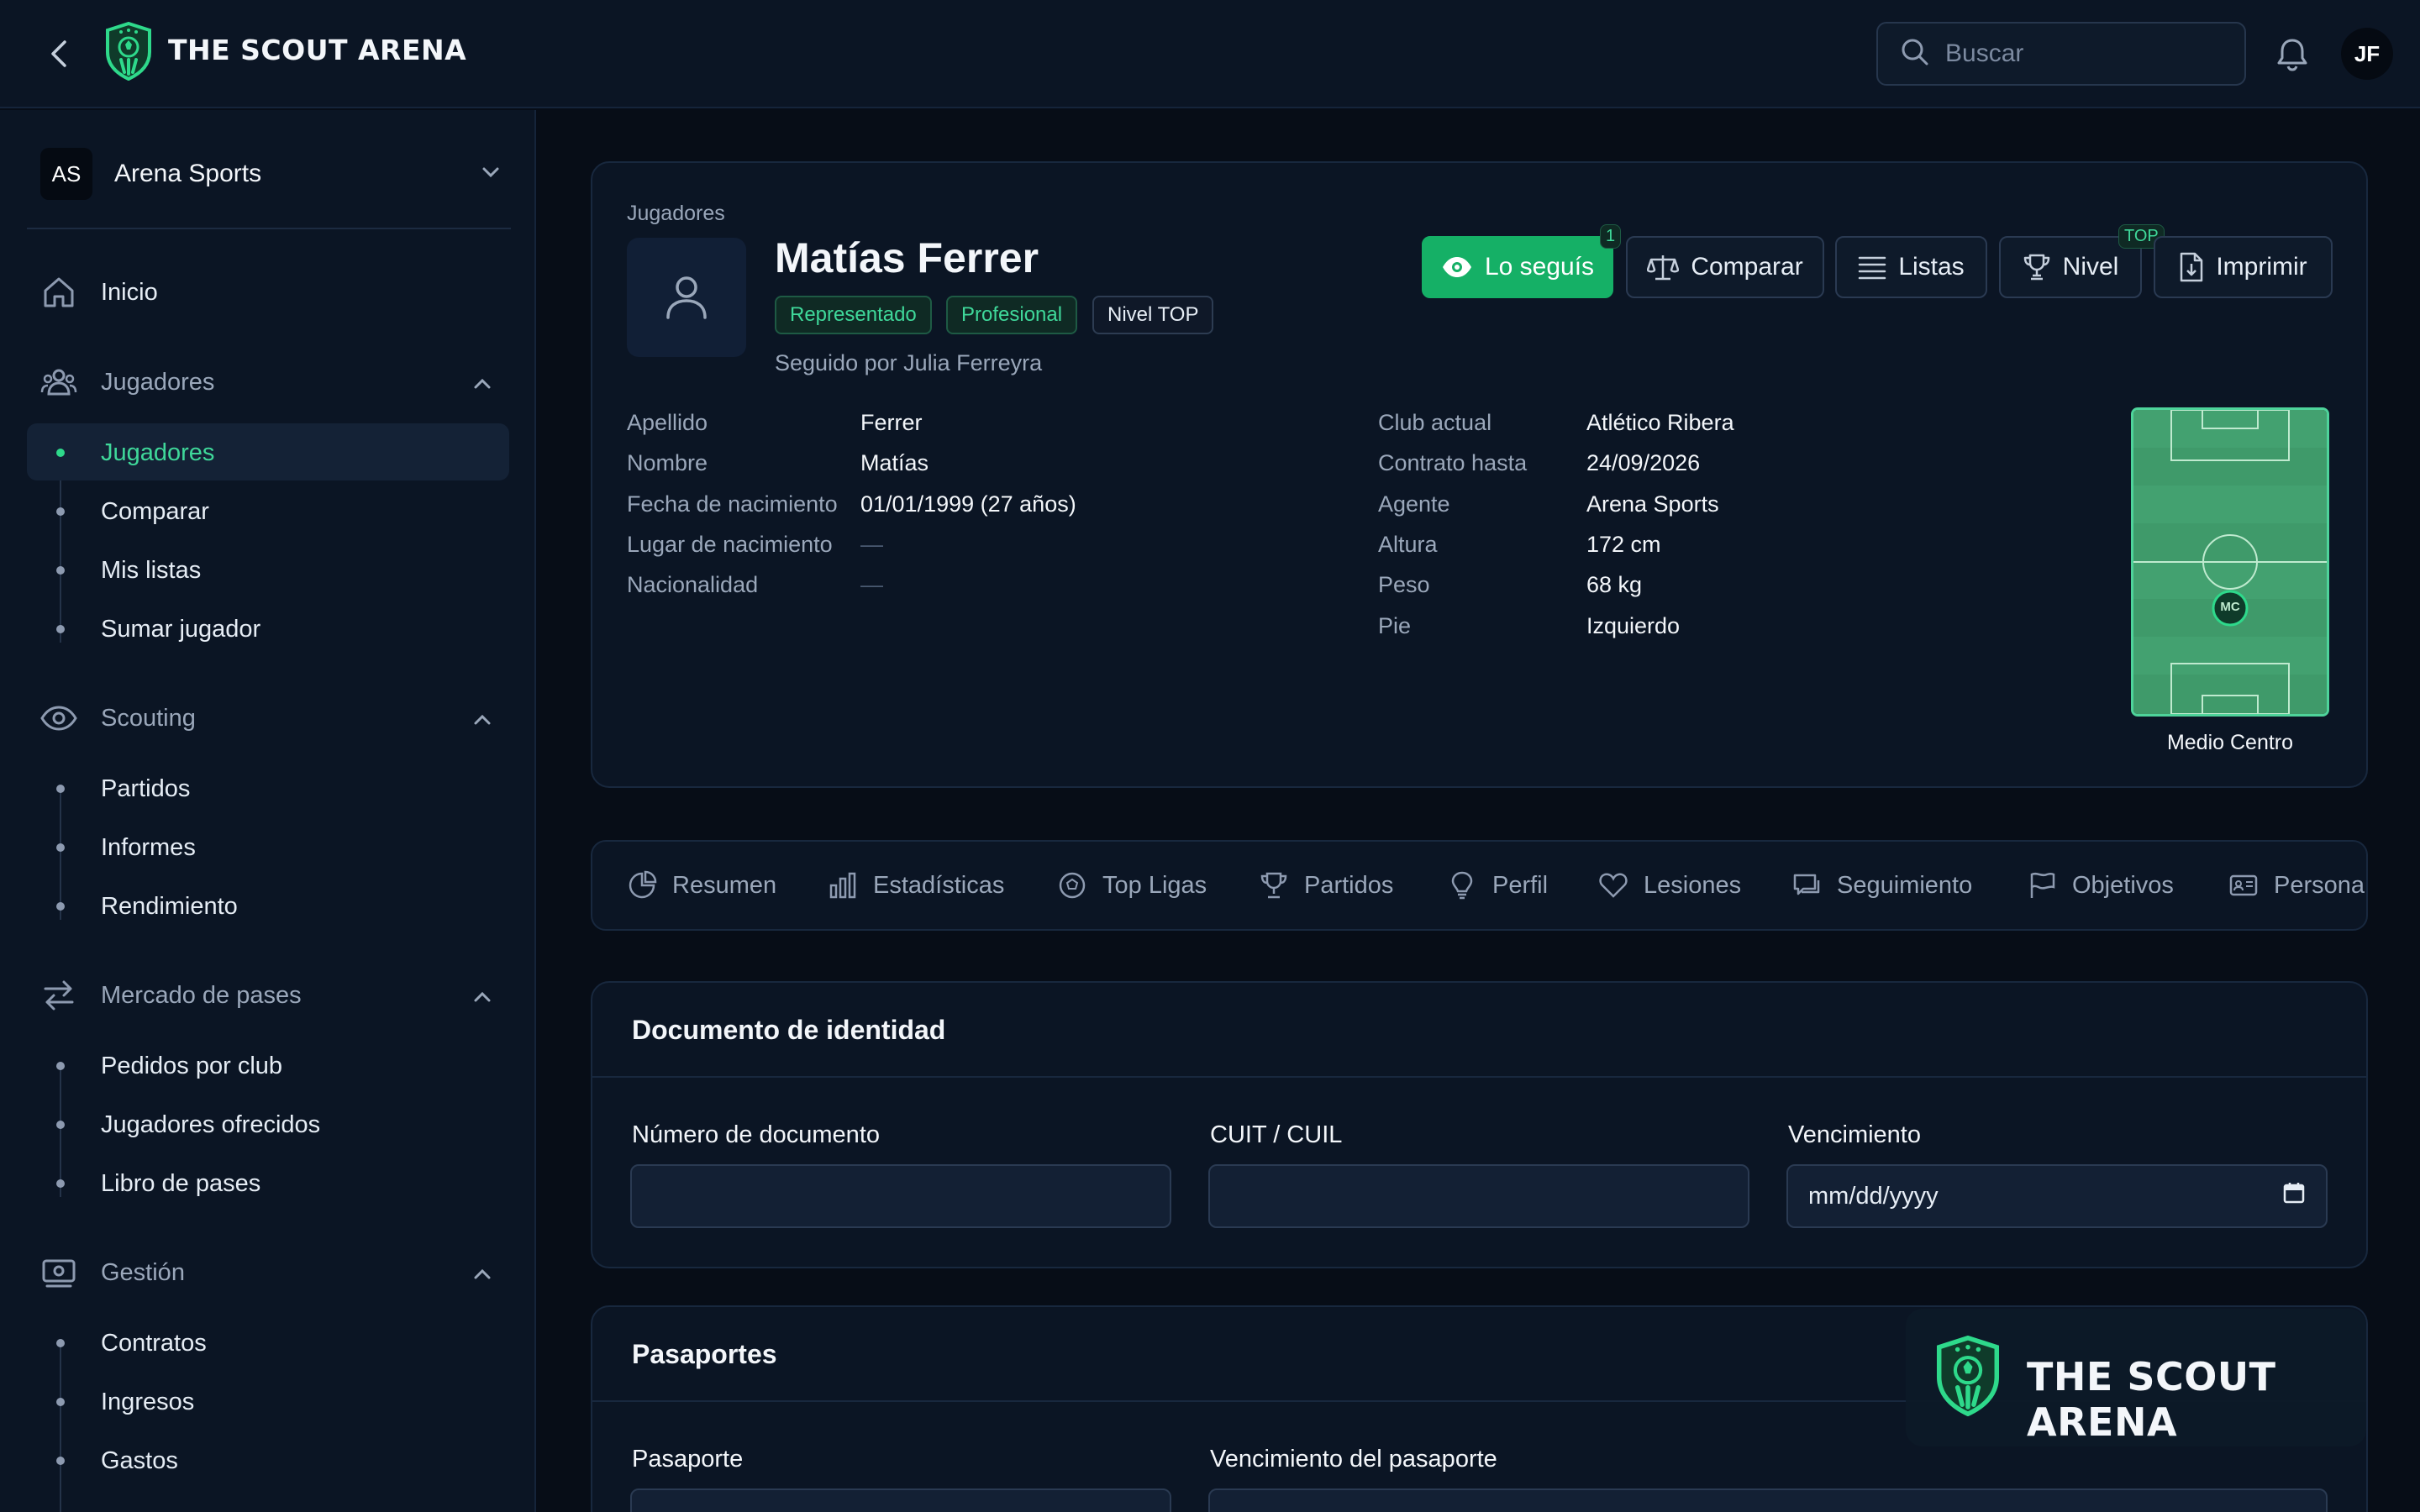 This screenshot has width=2420, height=1512. Describe the element at coordinates (58, 1272) in the screenshot. I see `money-icon` at that location.